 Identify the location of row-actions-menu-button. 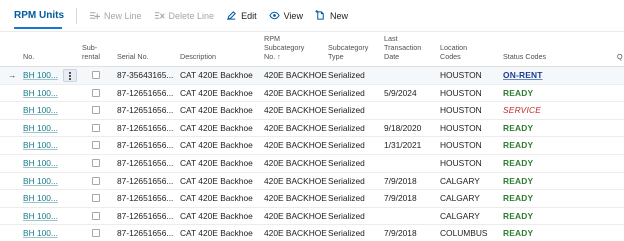
(70, 75).